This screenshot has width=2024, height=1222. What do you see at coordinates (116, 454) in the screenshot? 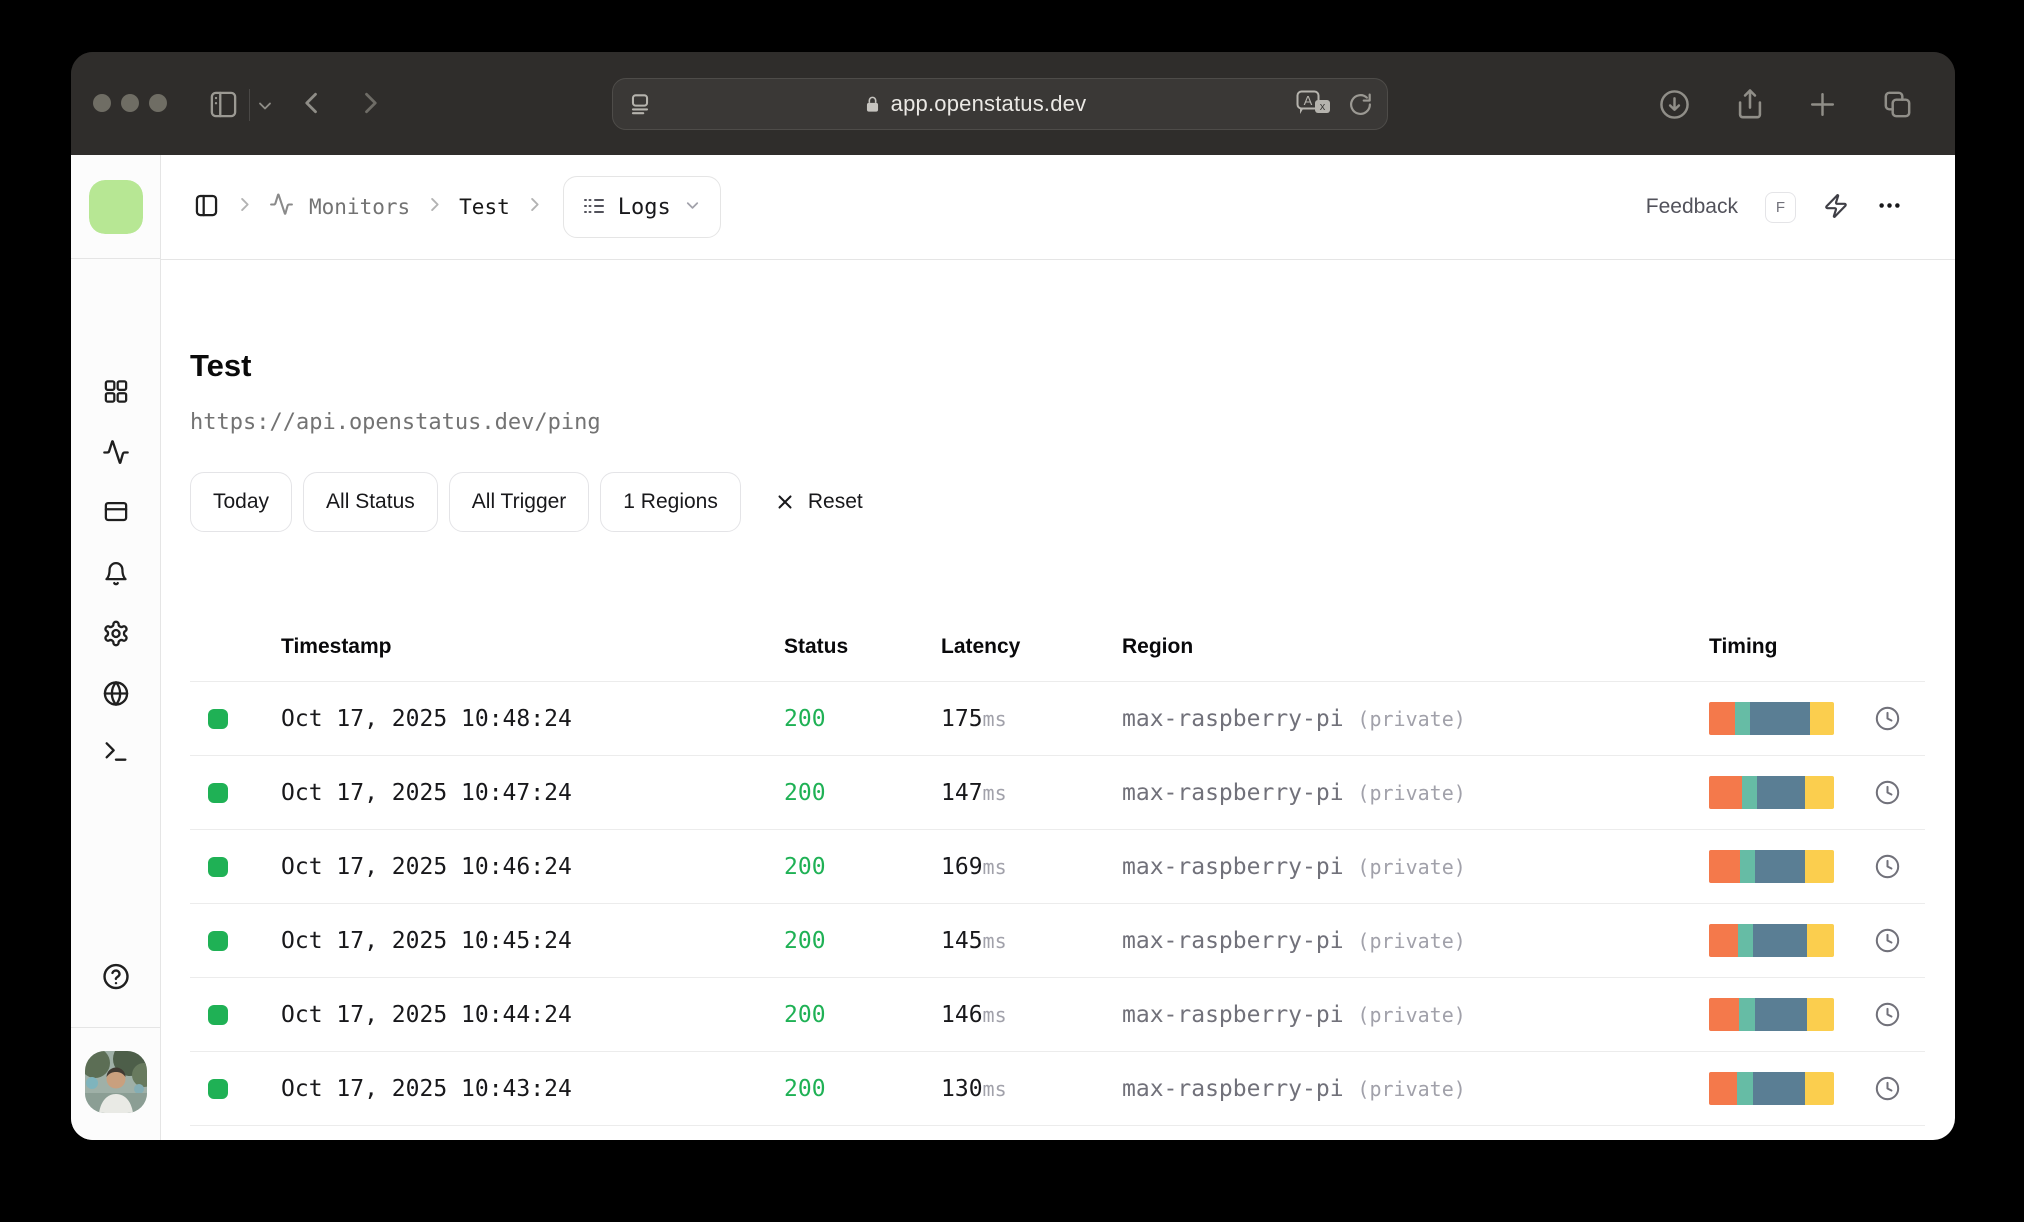
I see `sidebar-item-monitors` at bounding box center [116, 454].